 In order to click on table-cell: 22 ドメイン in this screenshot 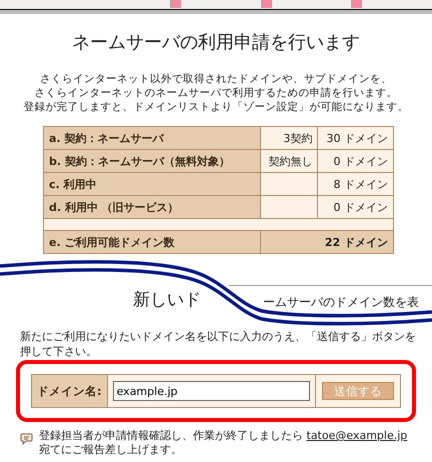, I will do `click(327, 242)`.